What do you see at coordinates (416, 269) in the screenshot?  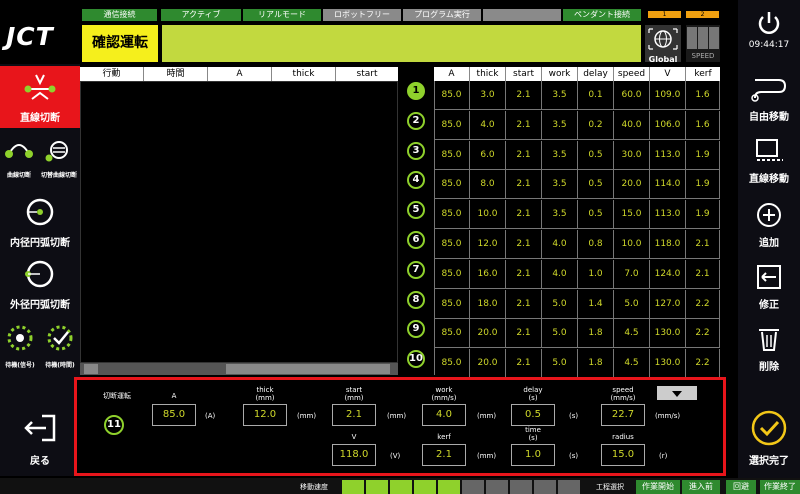 I see `row-number-7: 7` at bounding box center [416, 269].